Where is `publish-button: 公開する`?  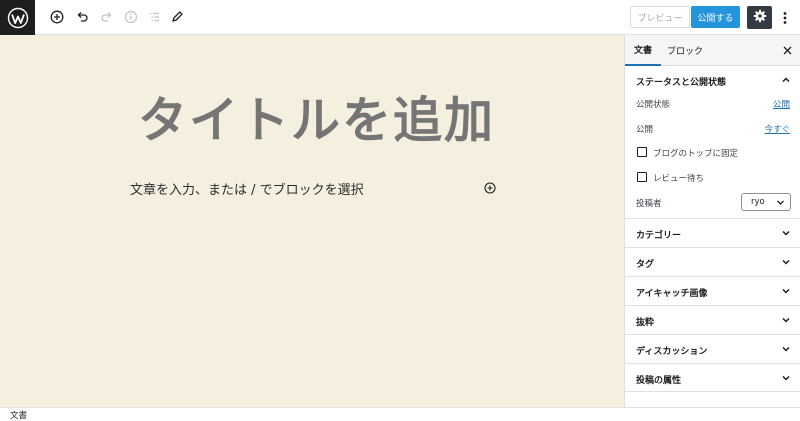
publish-button: 公開する is located at coordinates (715, 17).